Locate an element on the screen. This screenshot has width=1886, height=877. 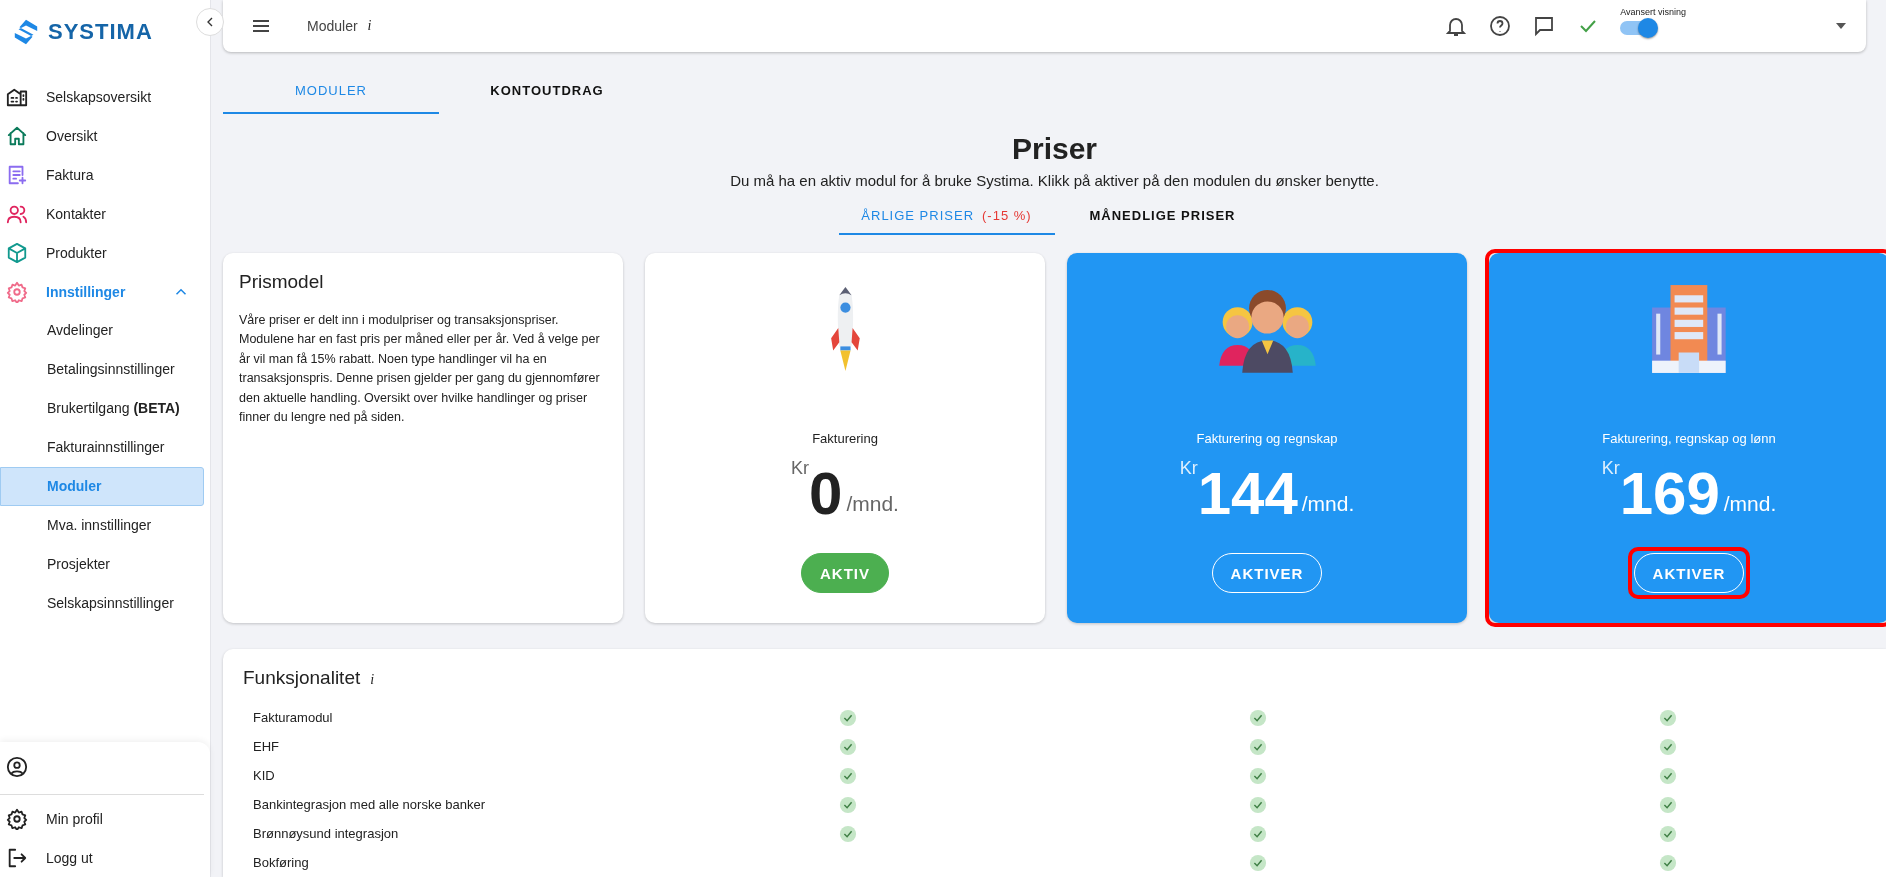
nav-item: Produkter is located at coordinates (105, 252).